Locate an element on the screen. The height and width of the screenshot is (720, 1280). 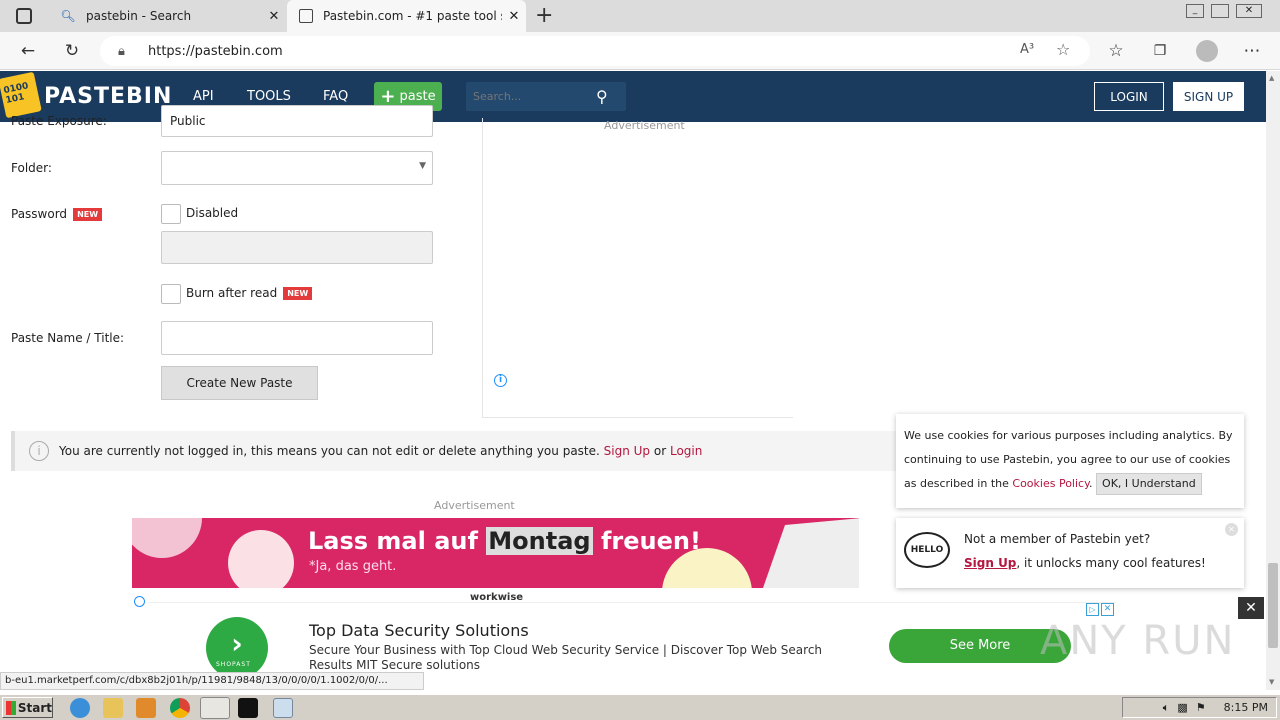
banner-ad-info-icon is located at coordinates (139, 601).